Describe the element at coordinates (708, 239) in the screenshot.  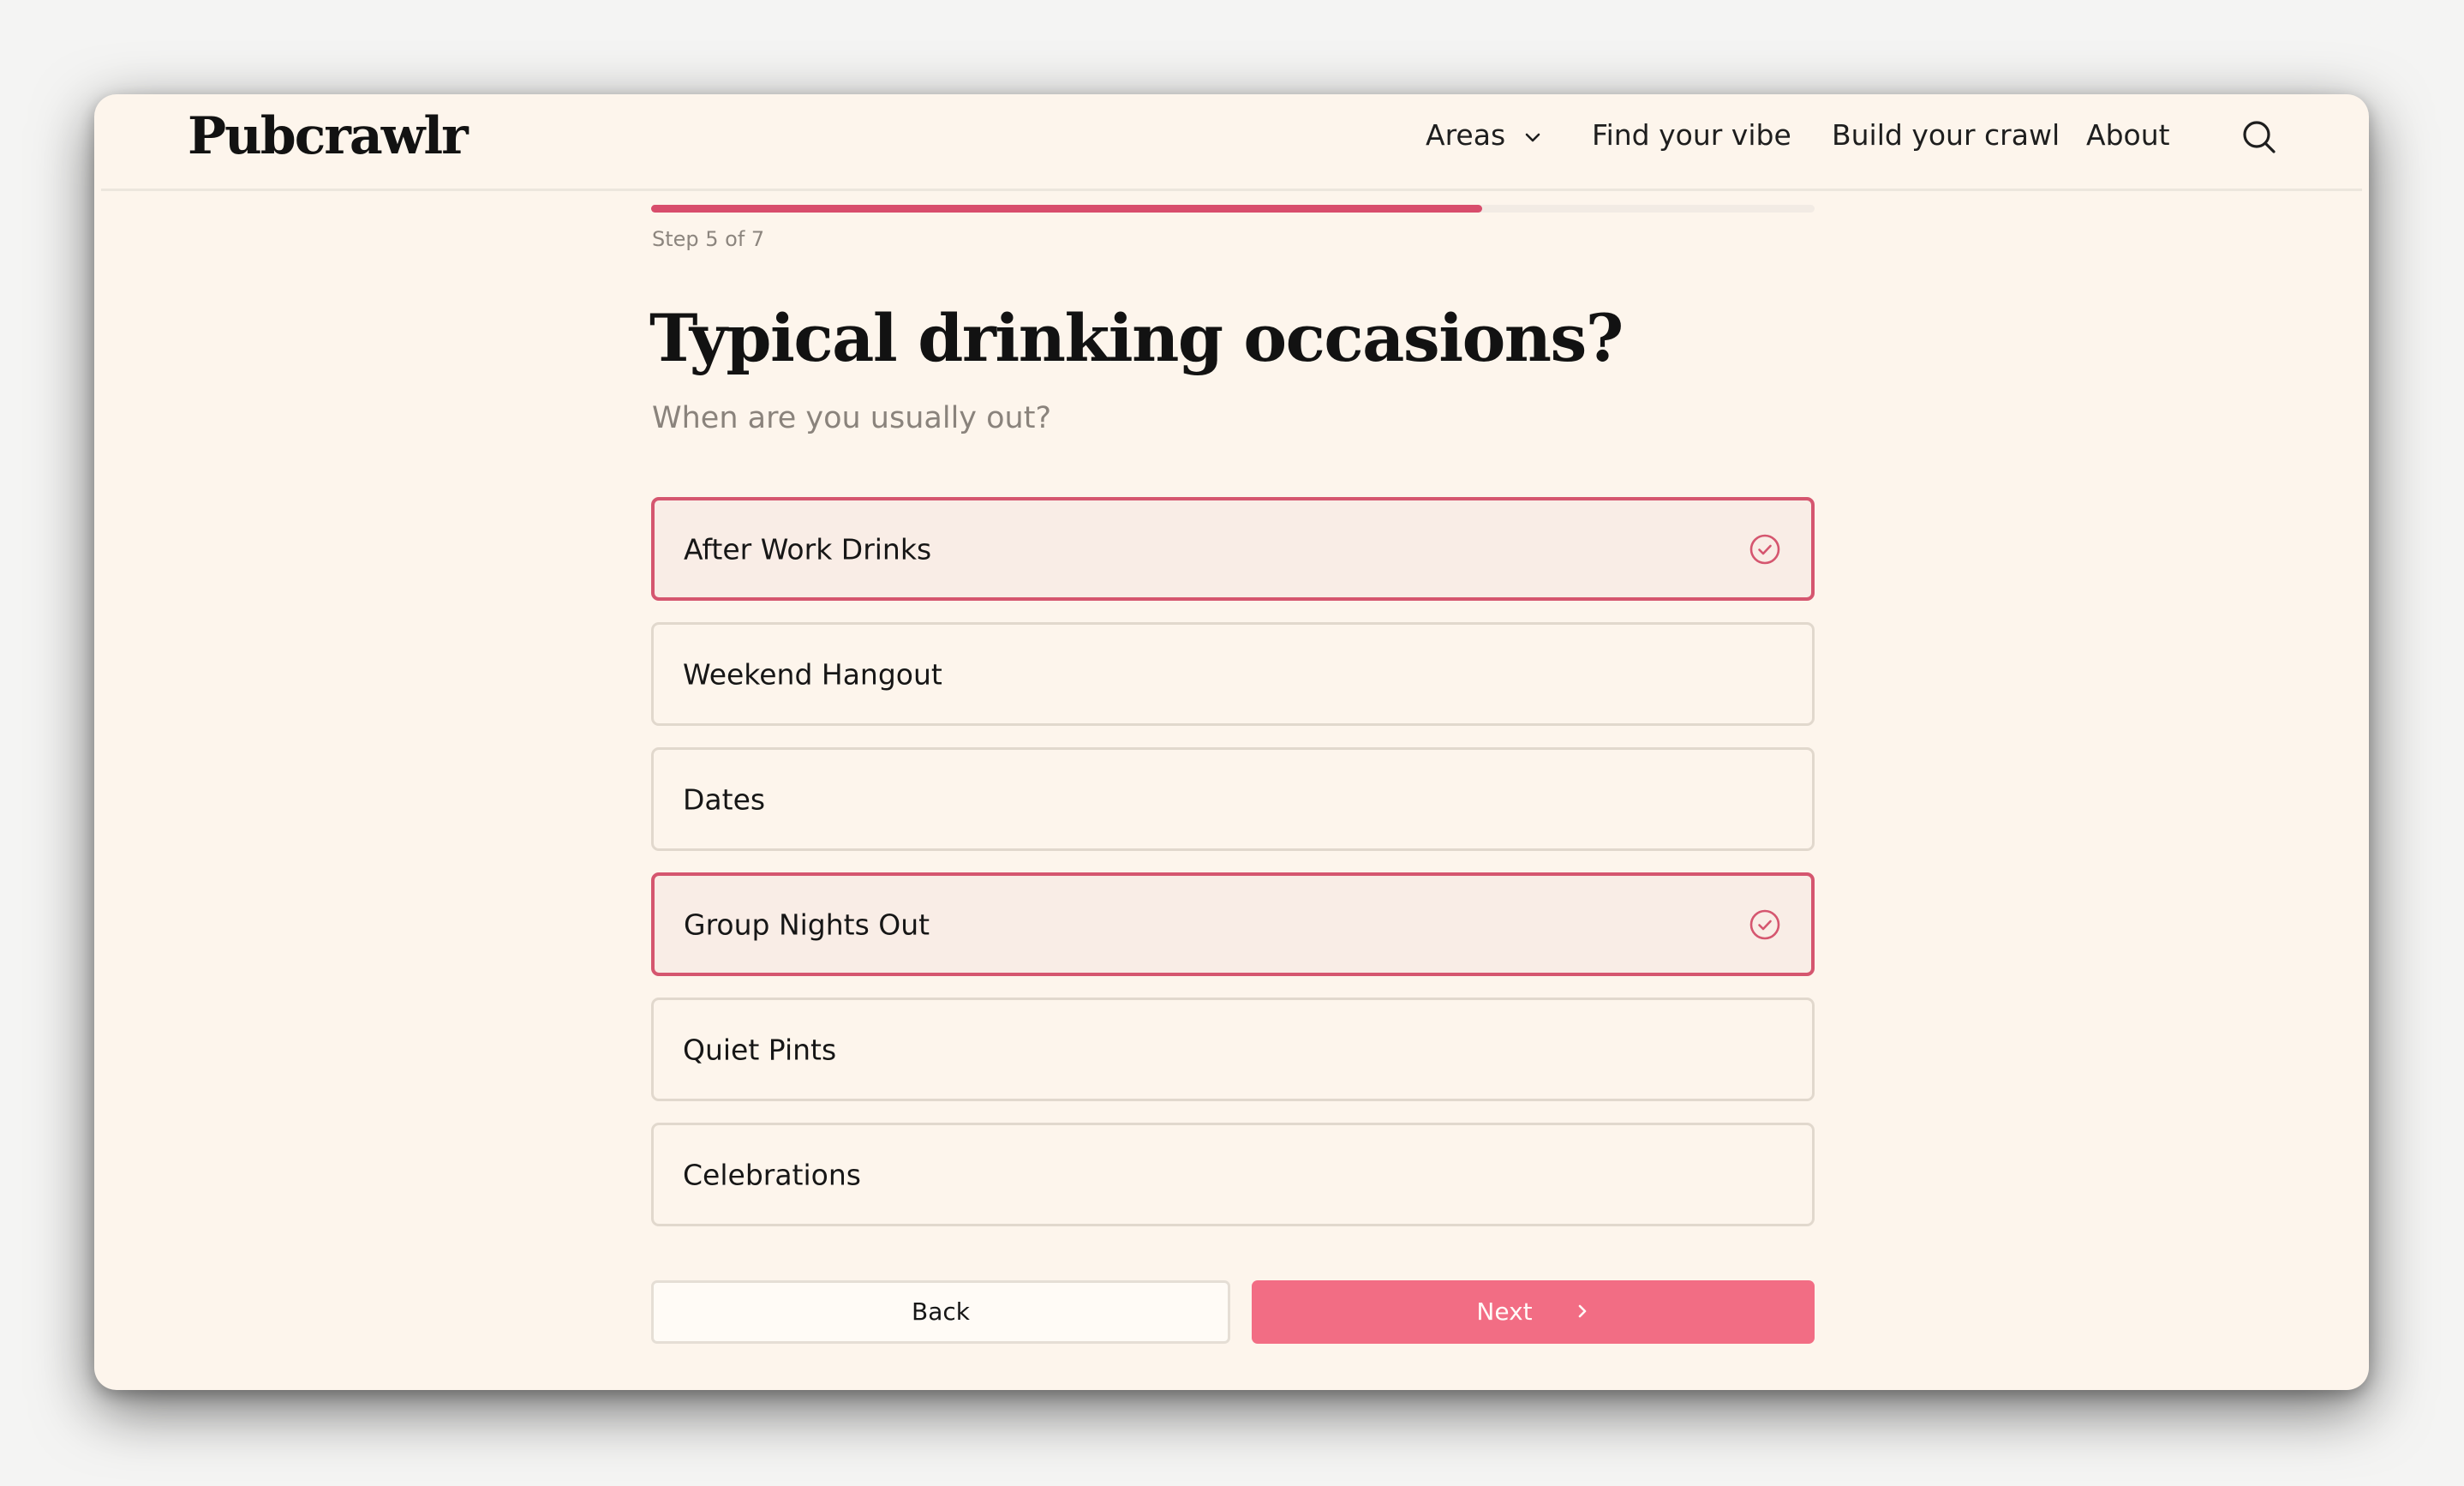
I see `step-indicator: Step 5 of 7` at that location.